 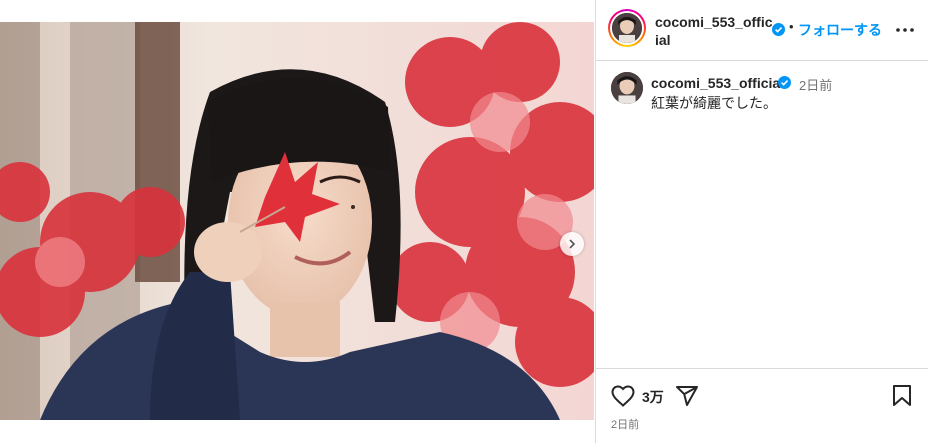 I want to click on heart-icon, so click(x=623, y=396).